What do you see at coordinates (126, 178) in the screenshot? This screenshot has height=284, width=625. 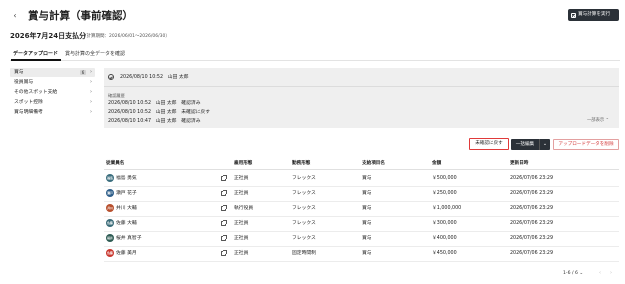 I see `employee-name: 福島 勇気` at bounding box center [126, 178].